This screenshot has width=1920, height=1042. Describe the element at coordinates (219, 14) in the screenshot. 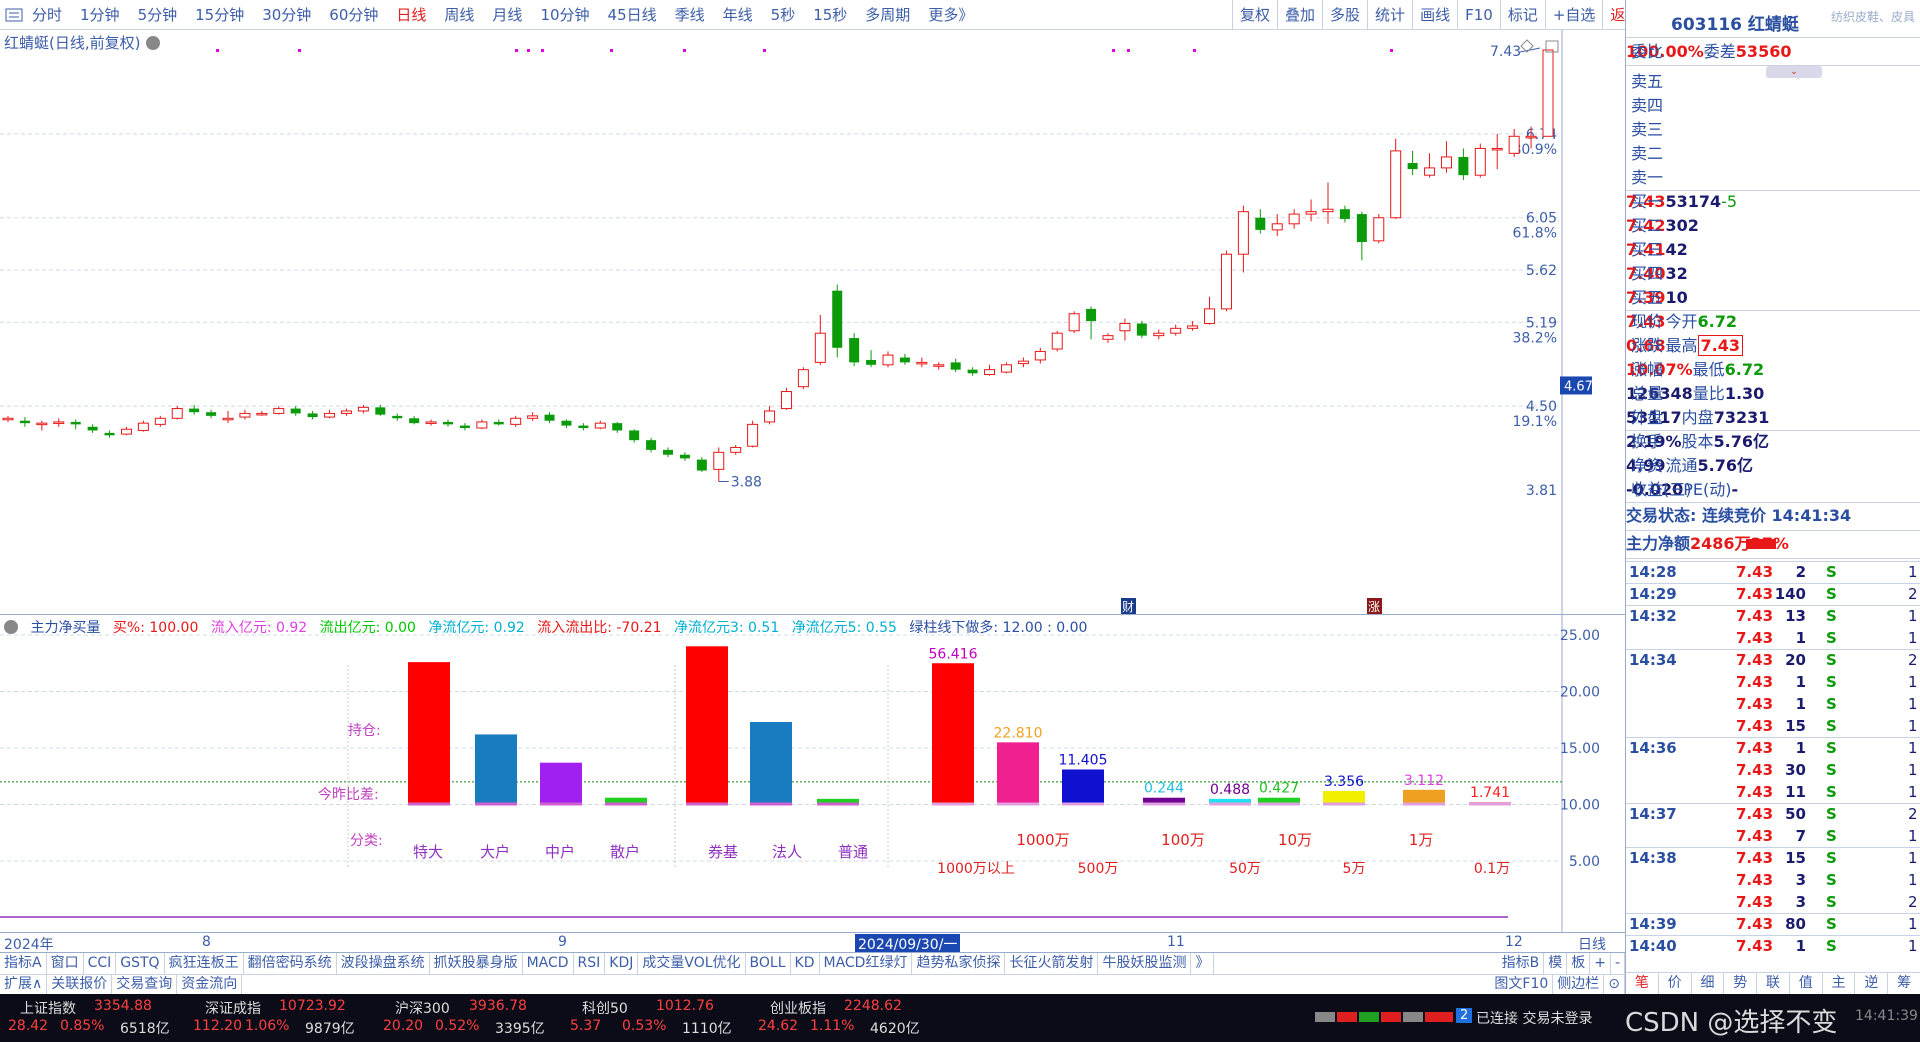

I see `period-tab: 15分钟` at that location.